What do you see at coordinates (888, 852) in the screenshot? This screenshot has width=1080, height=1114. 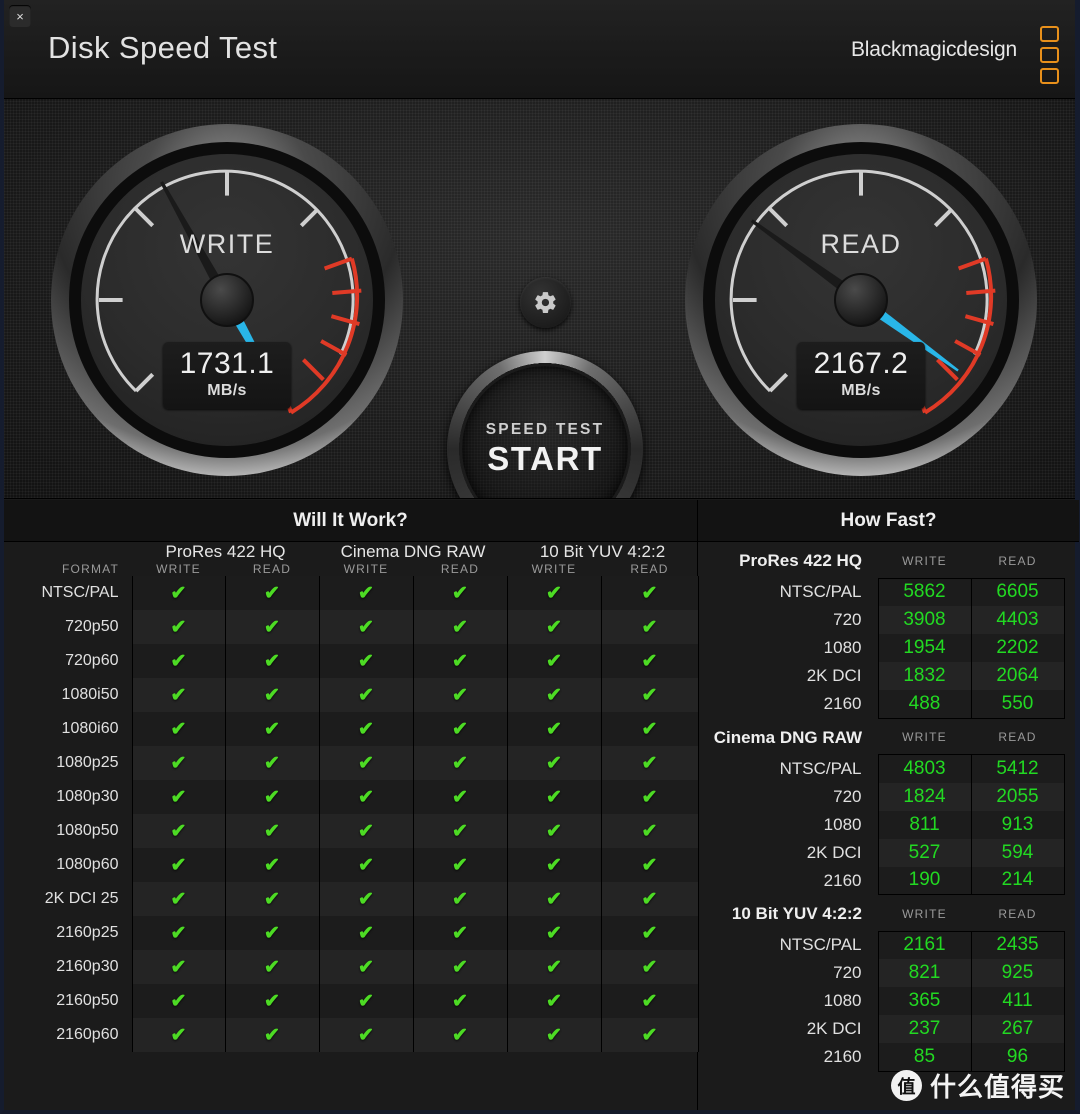 I see `table-row: 2K DCI 527 594` at bounding box center [888, 852].